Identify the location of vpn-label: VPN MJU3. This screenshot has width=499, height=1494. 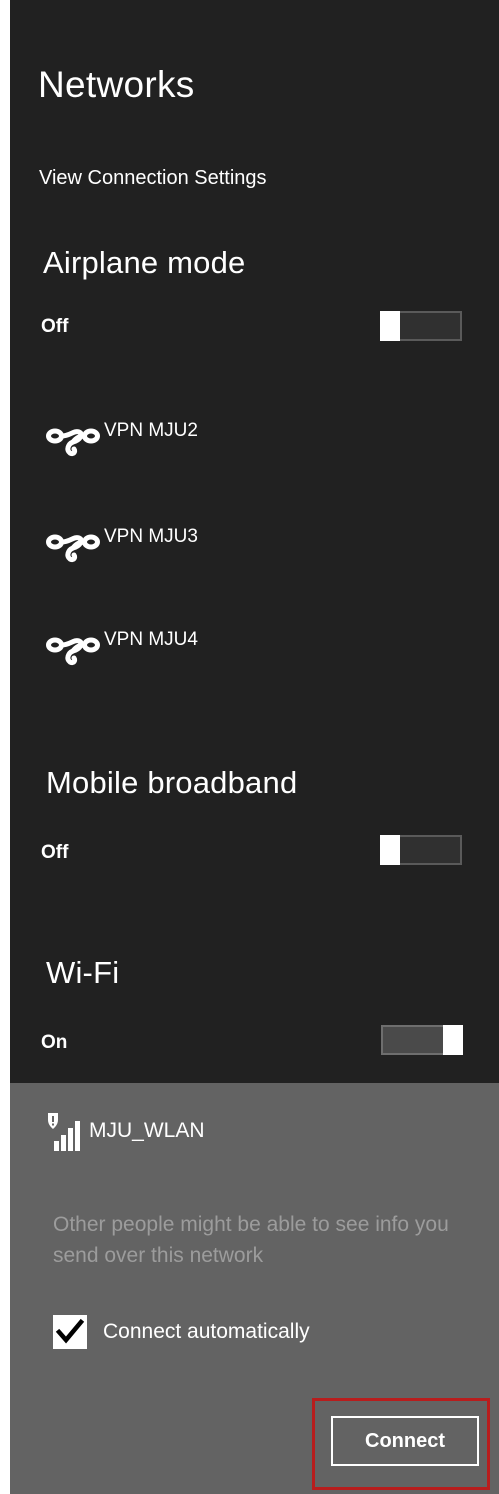
(151, 536).